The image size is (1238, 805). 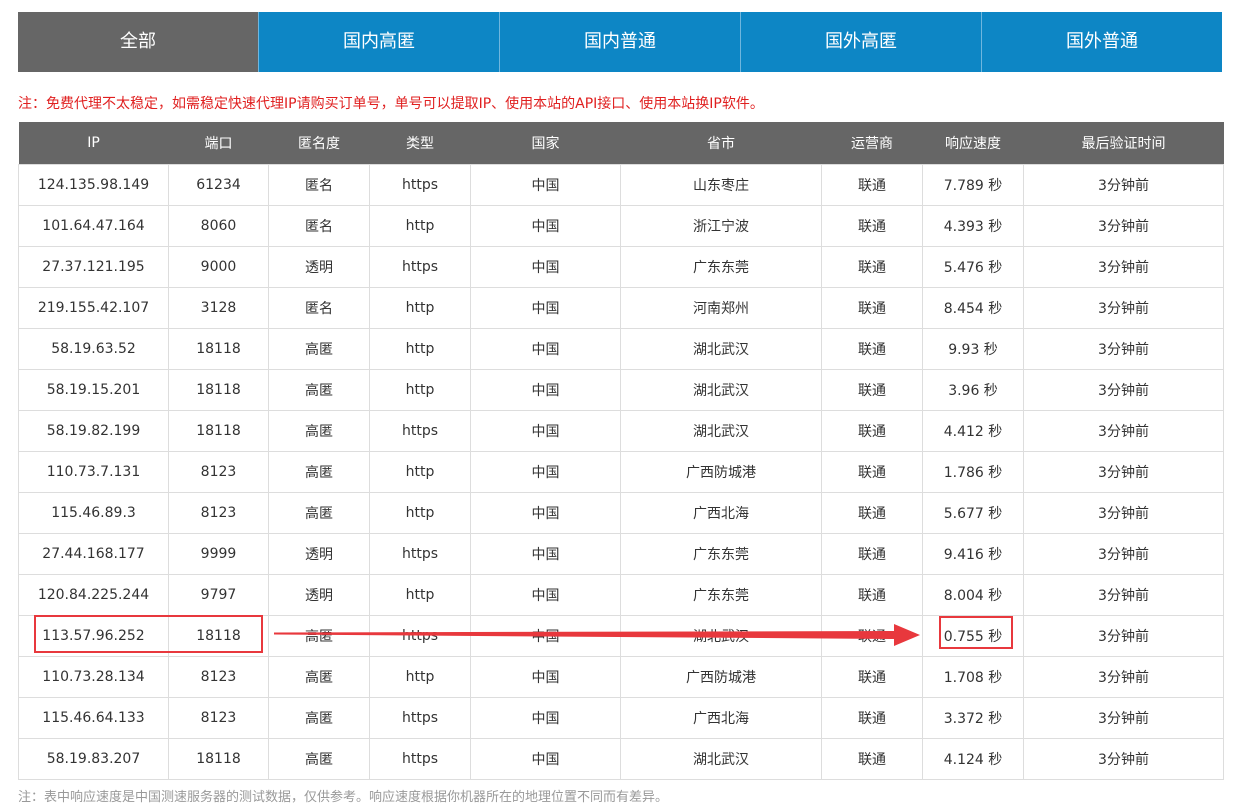 I want to click on table-row: 58.19.63.52 18118 高匿 http 中国 湖北武汉 联通 9.93 秒 3分钟前, so click(x=621, y=349).